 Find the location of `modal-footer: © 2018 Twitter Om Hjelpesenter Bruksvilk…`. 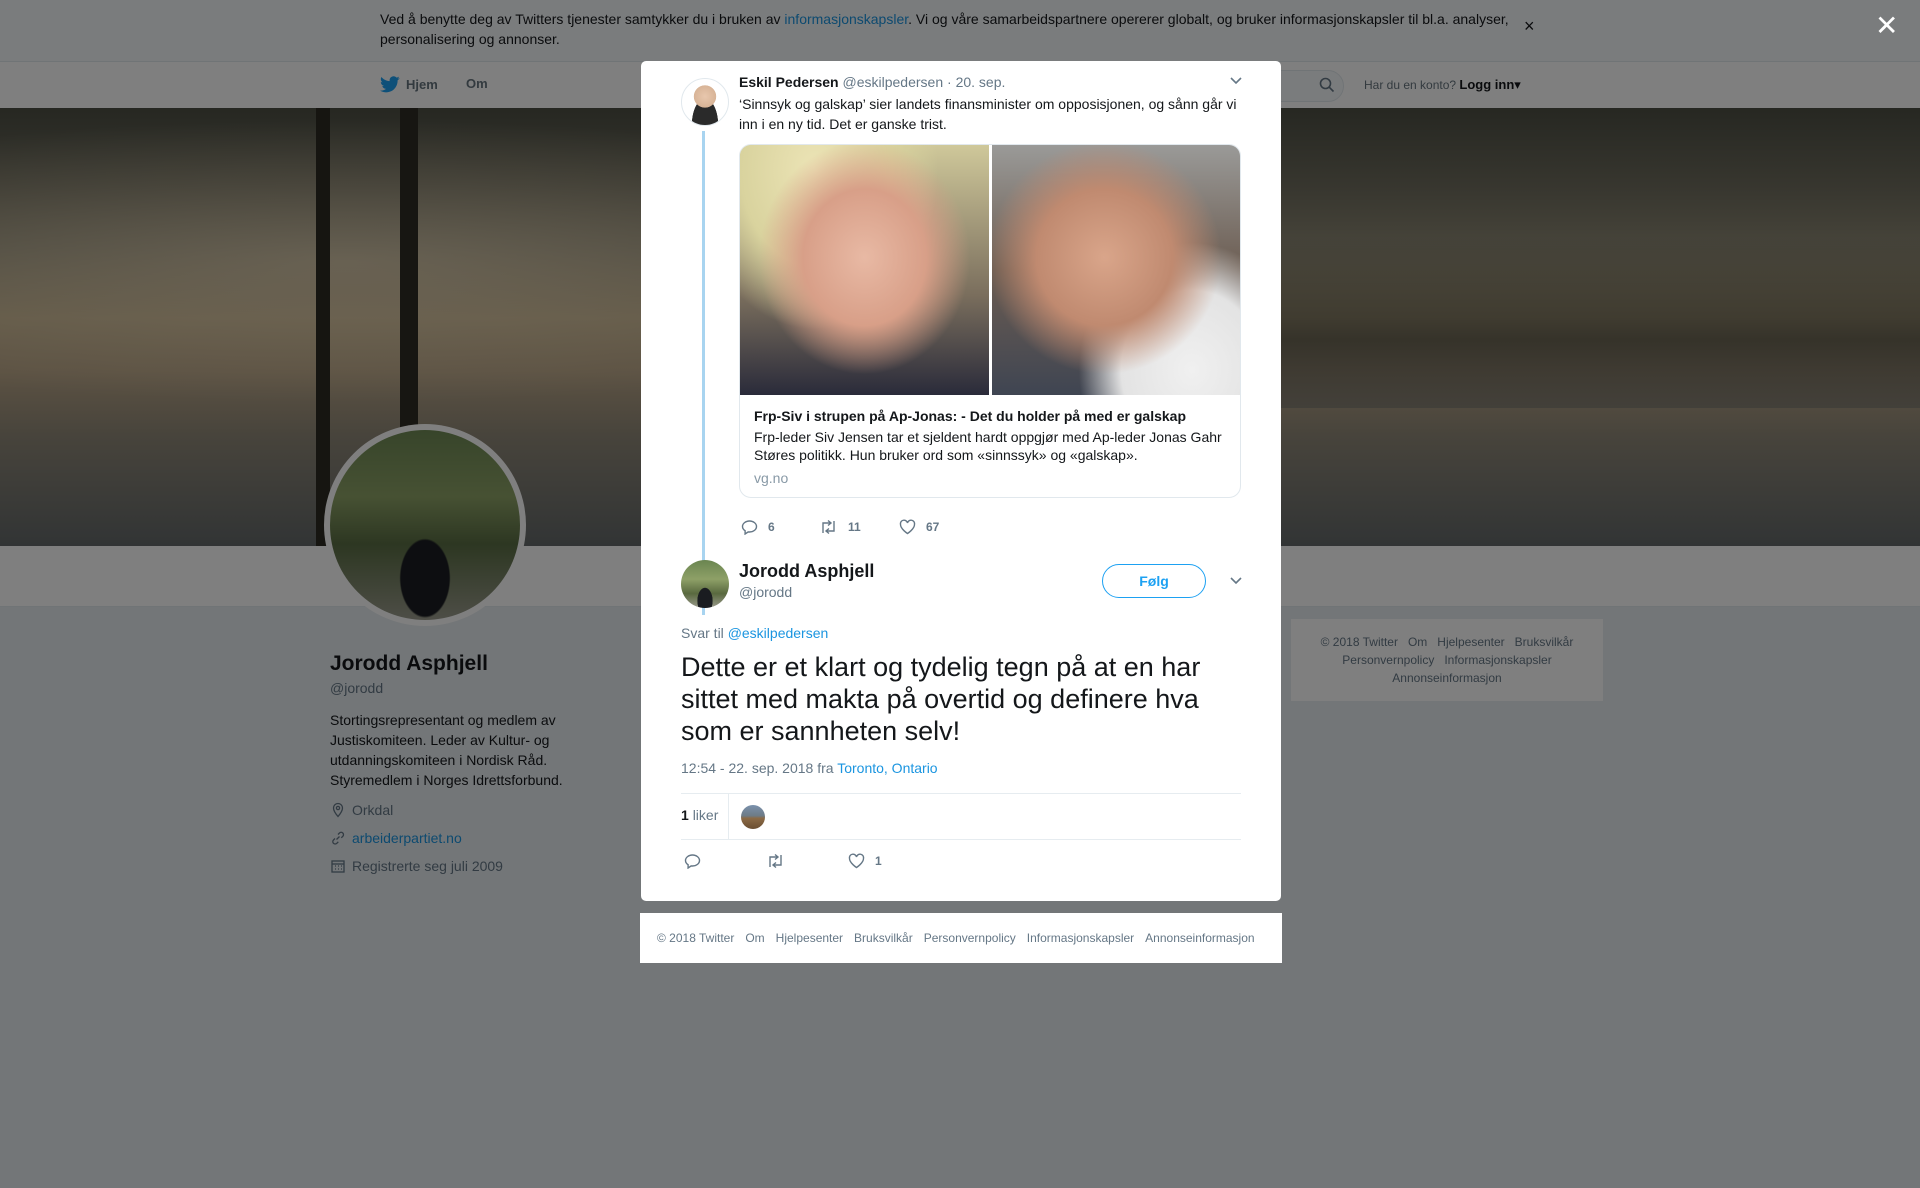

modal-footer: © 2018 Twitter Om Hjelpesenter Bruksvilk… is located at coordinates (961, 938).